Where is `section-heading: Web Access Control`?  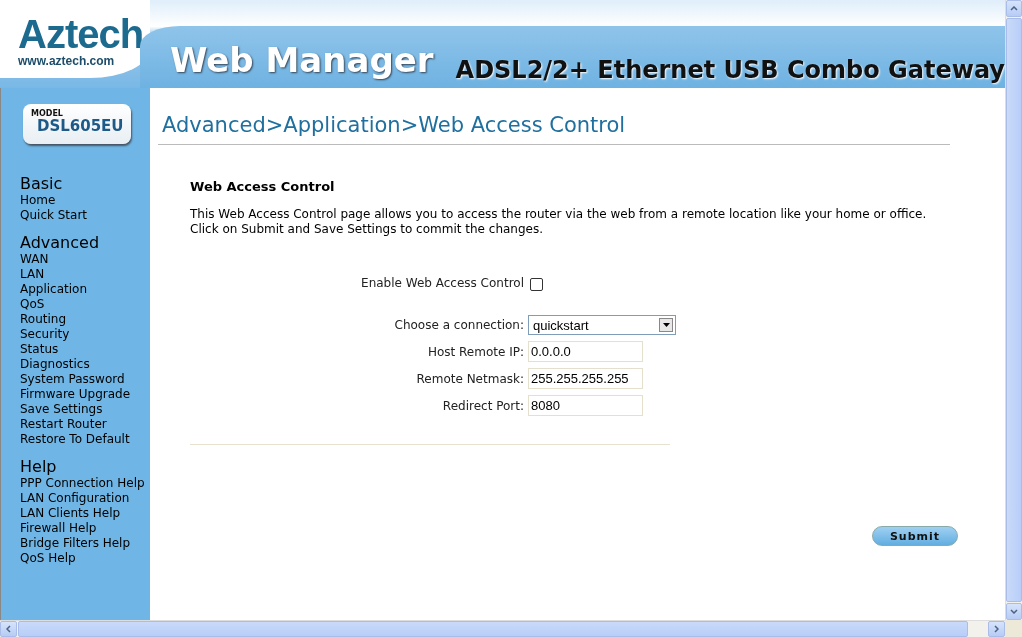
section-heading: Web Access Control is located at coordinates (263, 187).